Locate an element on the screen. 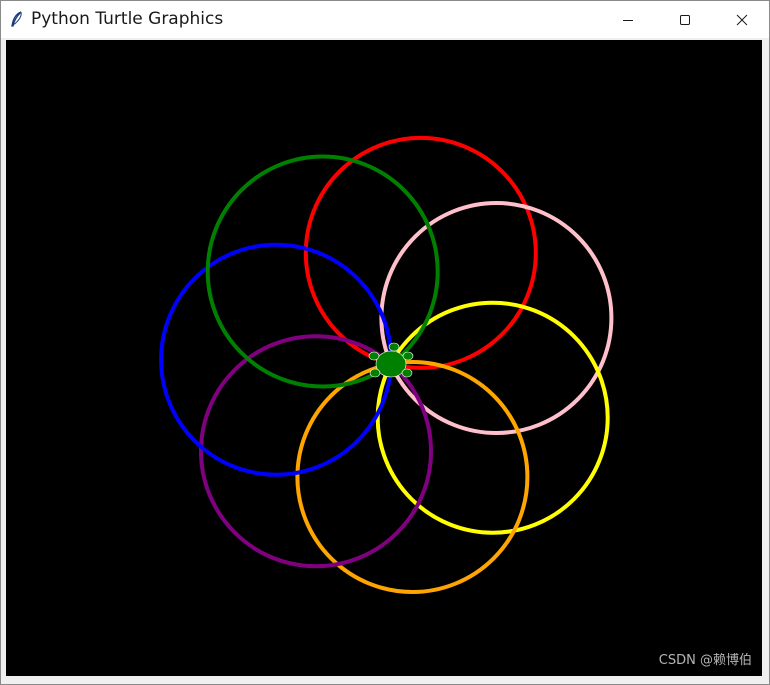  maximize-button is located at coordinates (684, 19).